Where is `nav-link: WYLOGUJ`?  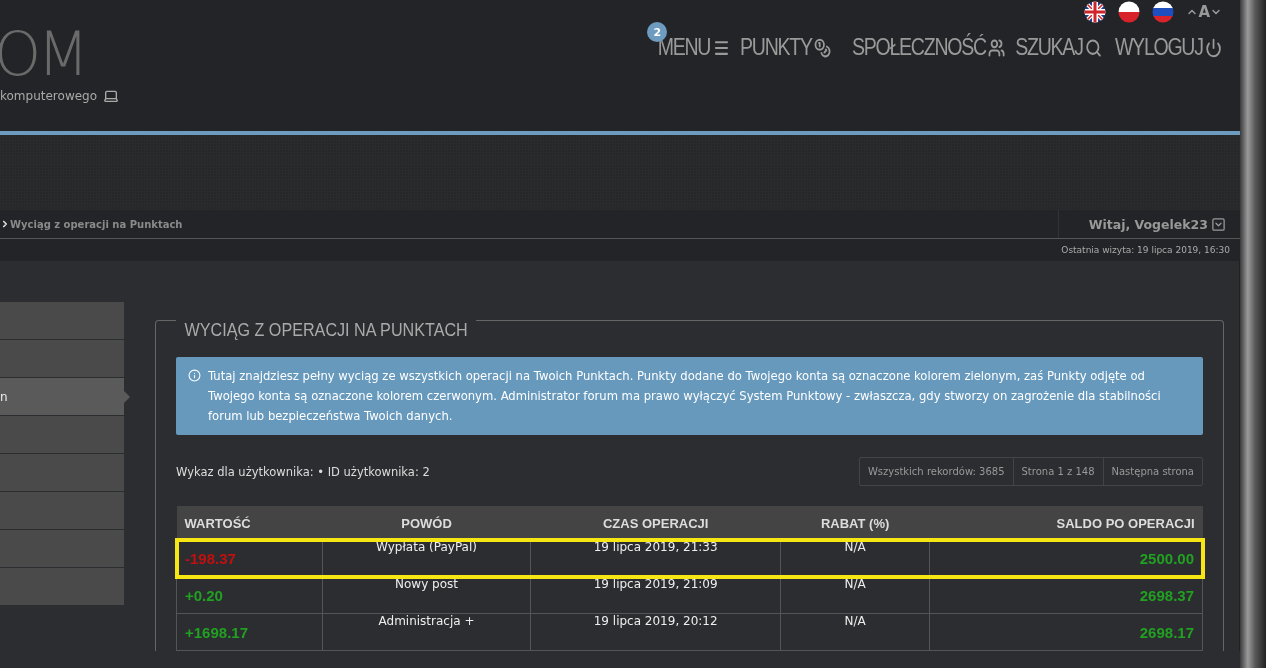
nav-link: WYLOGUJ is located at coordinates (1168, 47).